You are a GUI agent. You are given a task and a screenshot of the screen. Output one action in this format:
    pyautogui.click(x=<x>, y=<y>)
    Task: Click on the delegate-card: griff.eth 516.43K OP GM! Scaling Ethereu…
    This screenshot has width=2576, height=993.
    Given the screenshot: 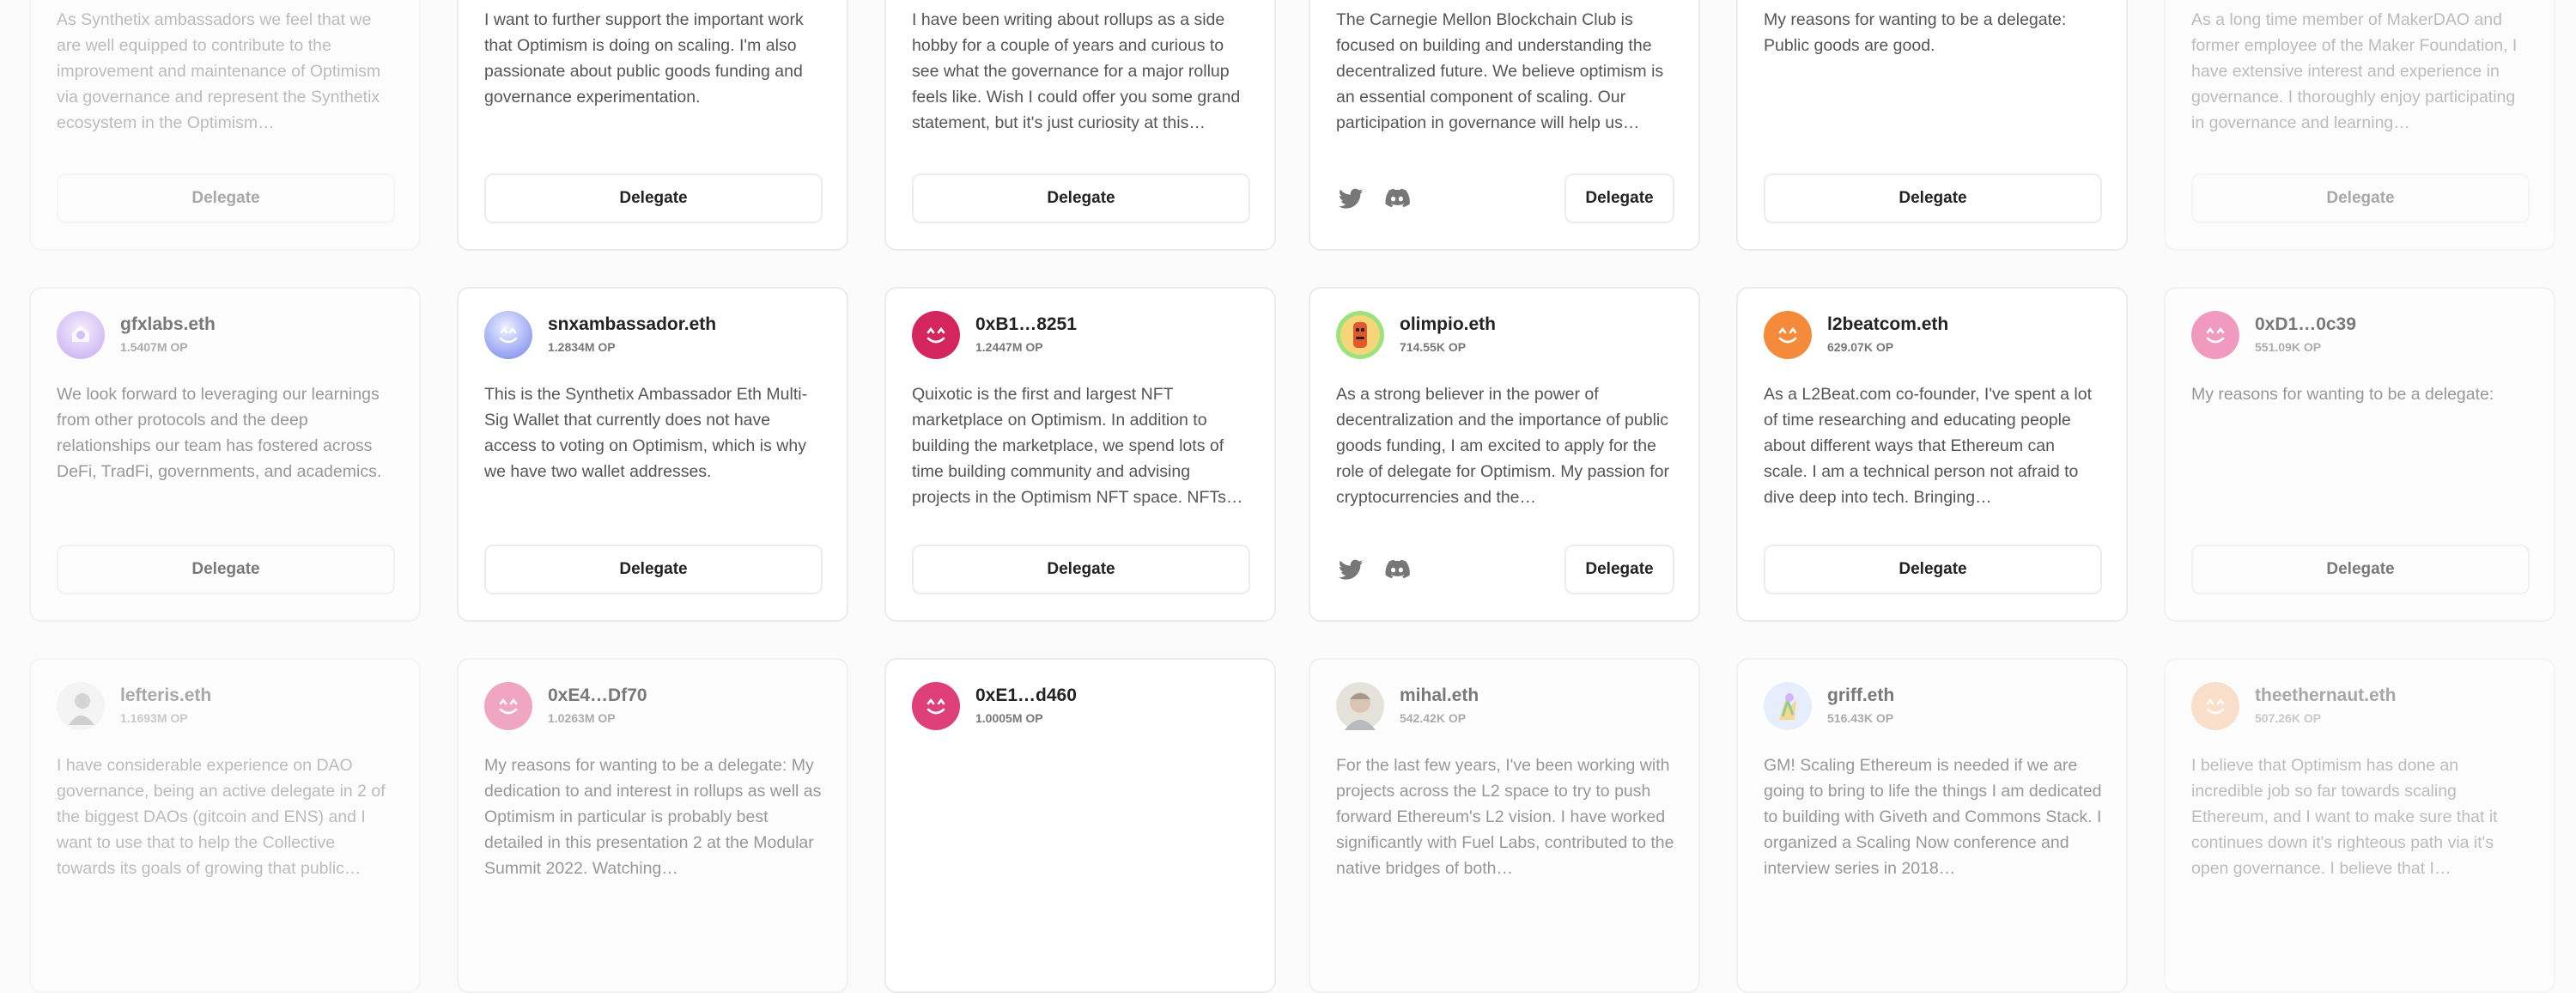 What is the action you would take?
    pyautogui.click(x=1932, y=825)
    